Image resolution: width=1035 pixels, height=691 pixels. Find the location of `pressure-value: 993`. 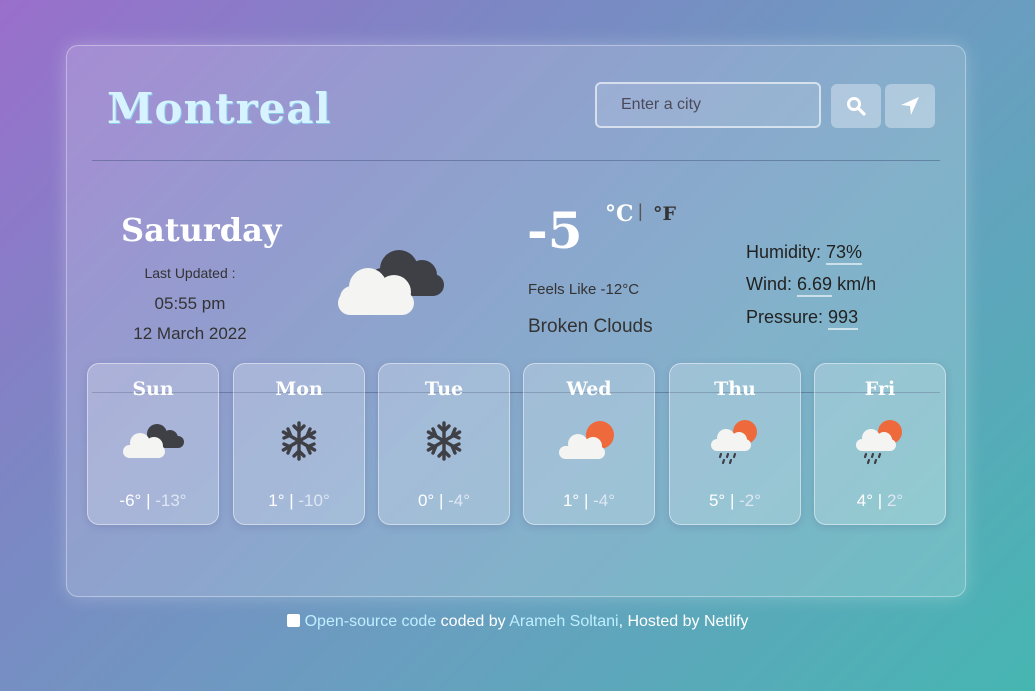

pressure-value: 993 is located at coordinates (843, 318).